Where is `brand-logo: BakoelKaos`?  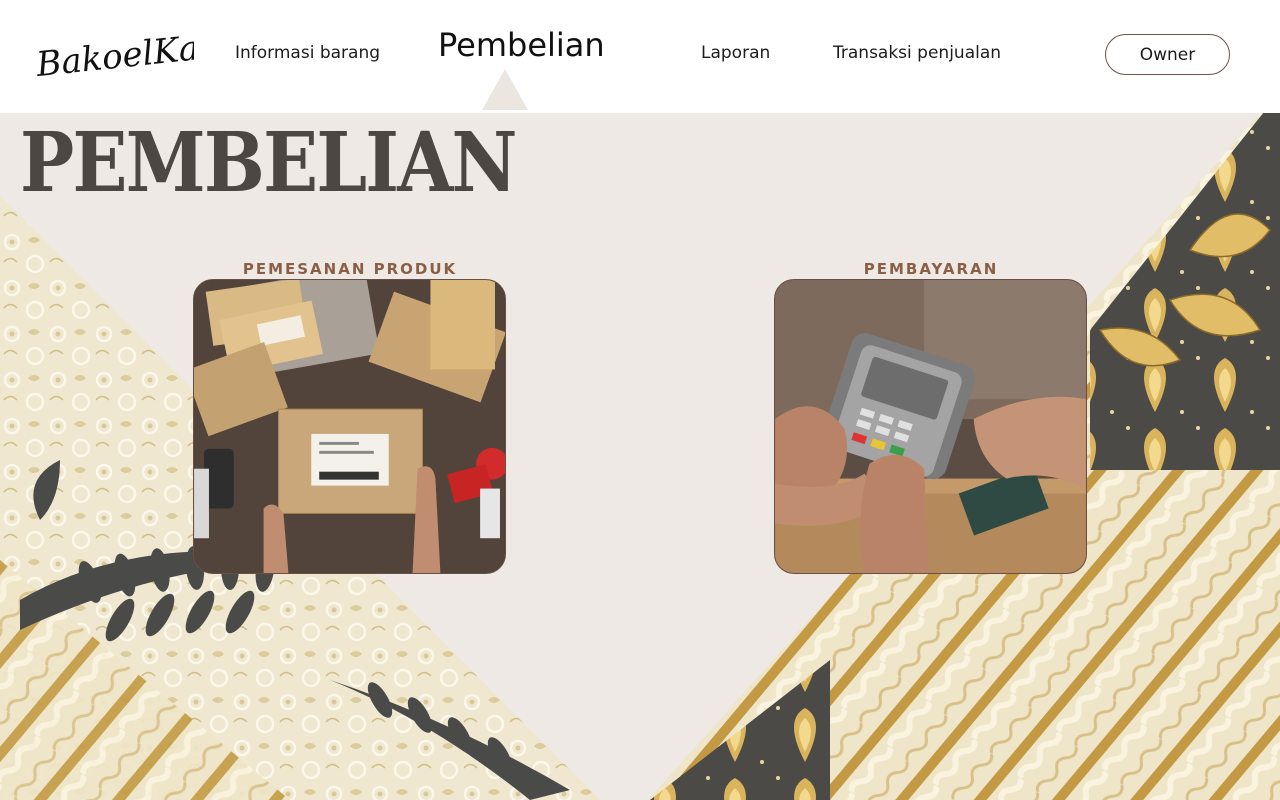
brand-logo: BakoelKaos is located at coordinates (136, 55).